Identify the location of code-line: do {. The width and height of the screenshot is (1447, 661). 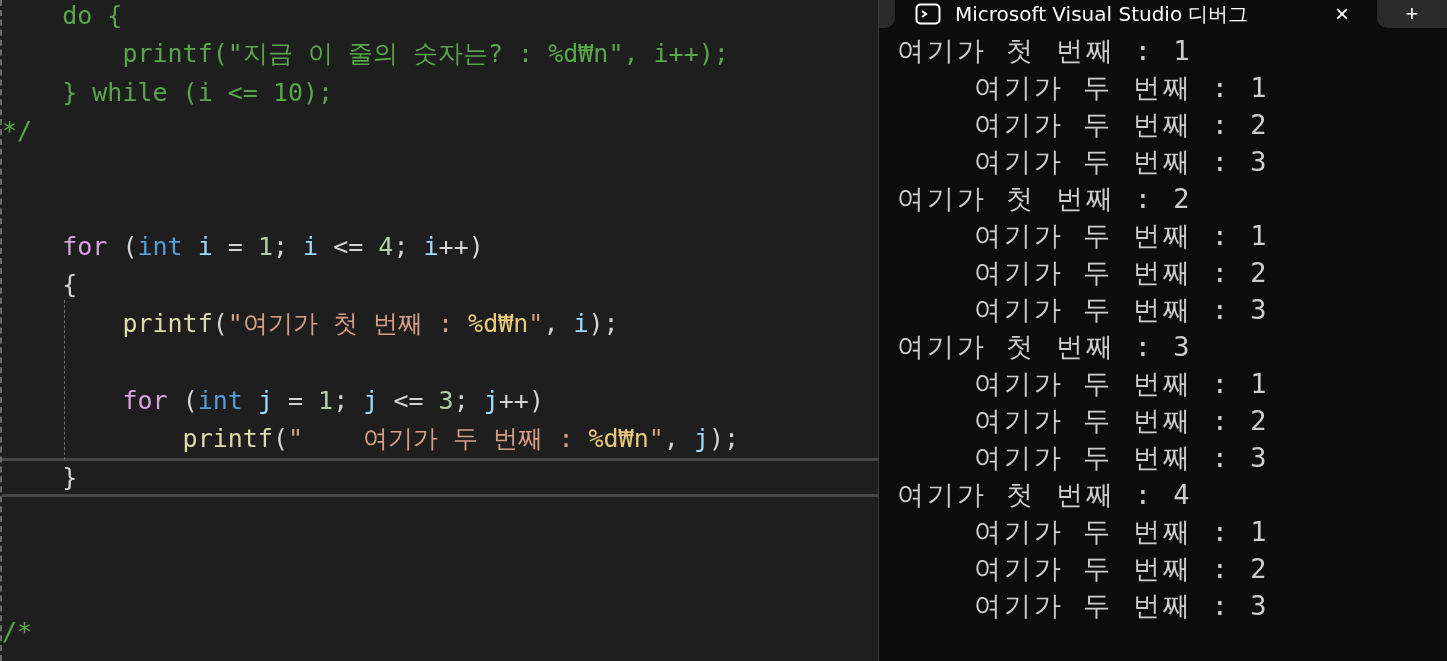
(92, 15).